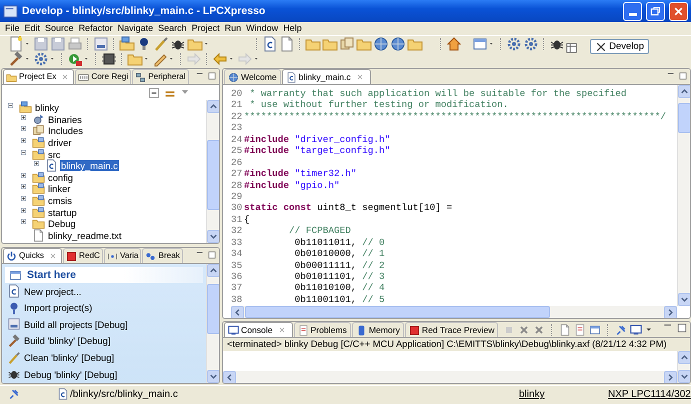  What do you see at coordinates (317, 151) in the screenshot?
I see `code-line: #include "target_config.h"` at bounding box center [317, 151].